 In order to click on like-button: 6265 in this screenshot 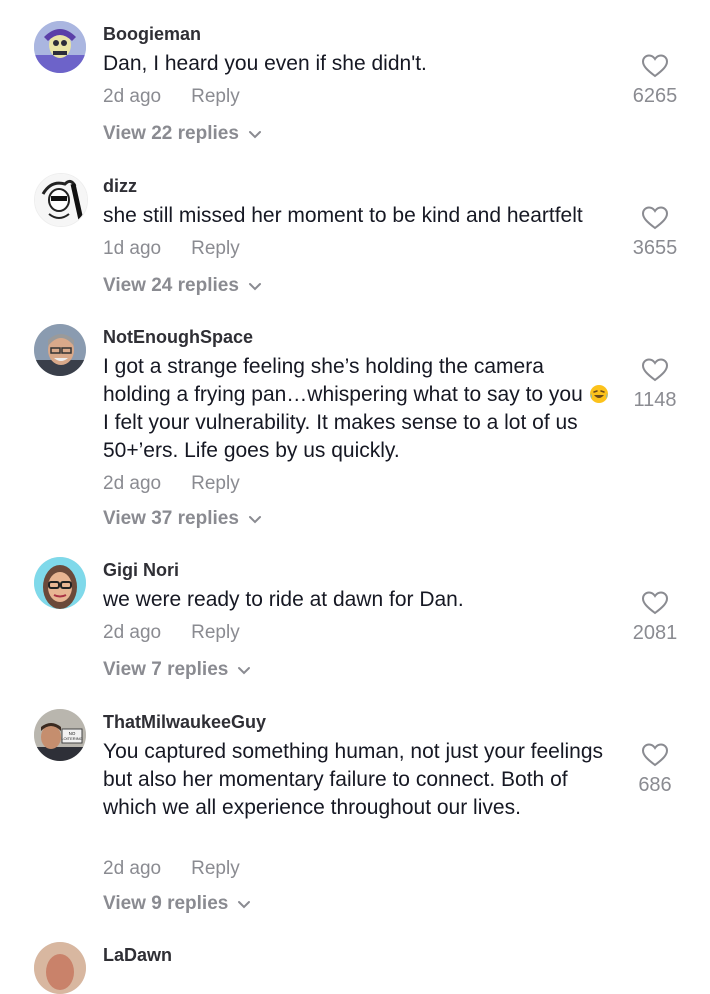, I will do `click(655, 80)`.